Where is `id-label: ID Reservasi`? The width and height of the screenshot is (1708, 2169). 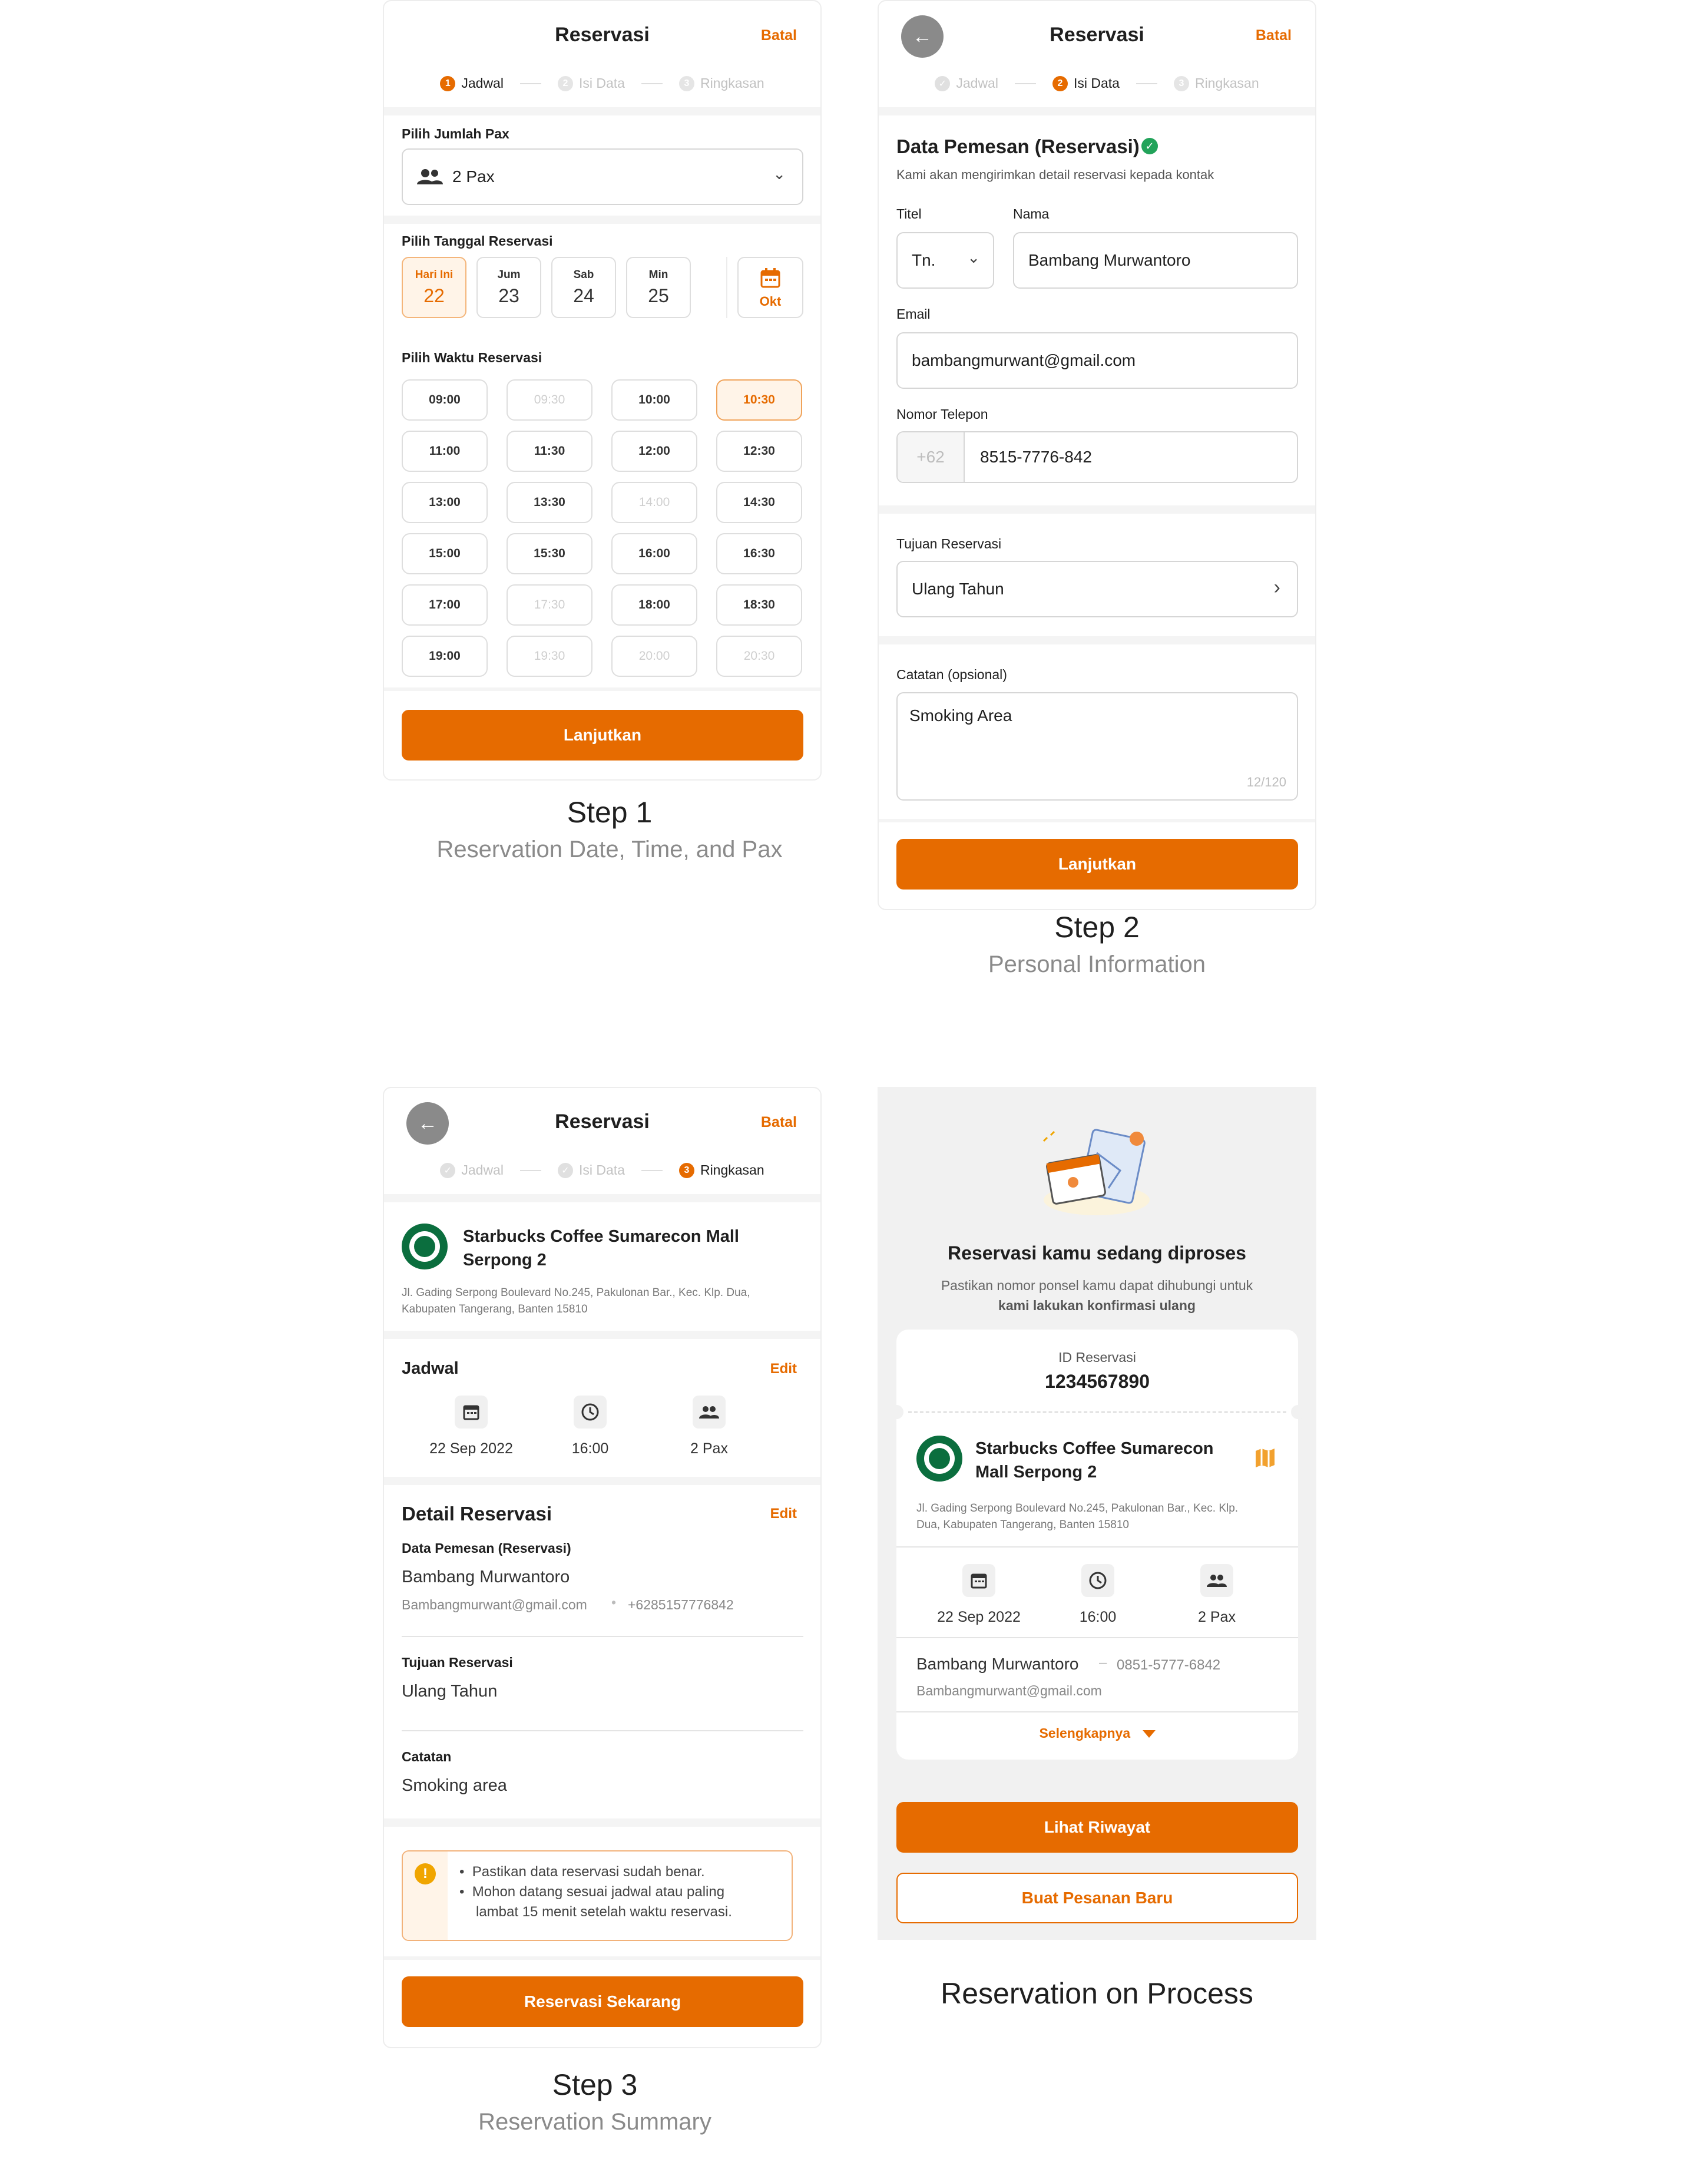
id-label: ID Reservasi is located at coordinates (1097, 1357).